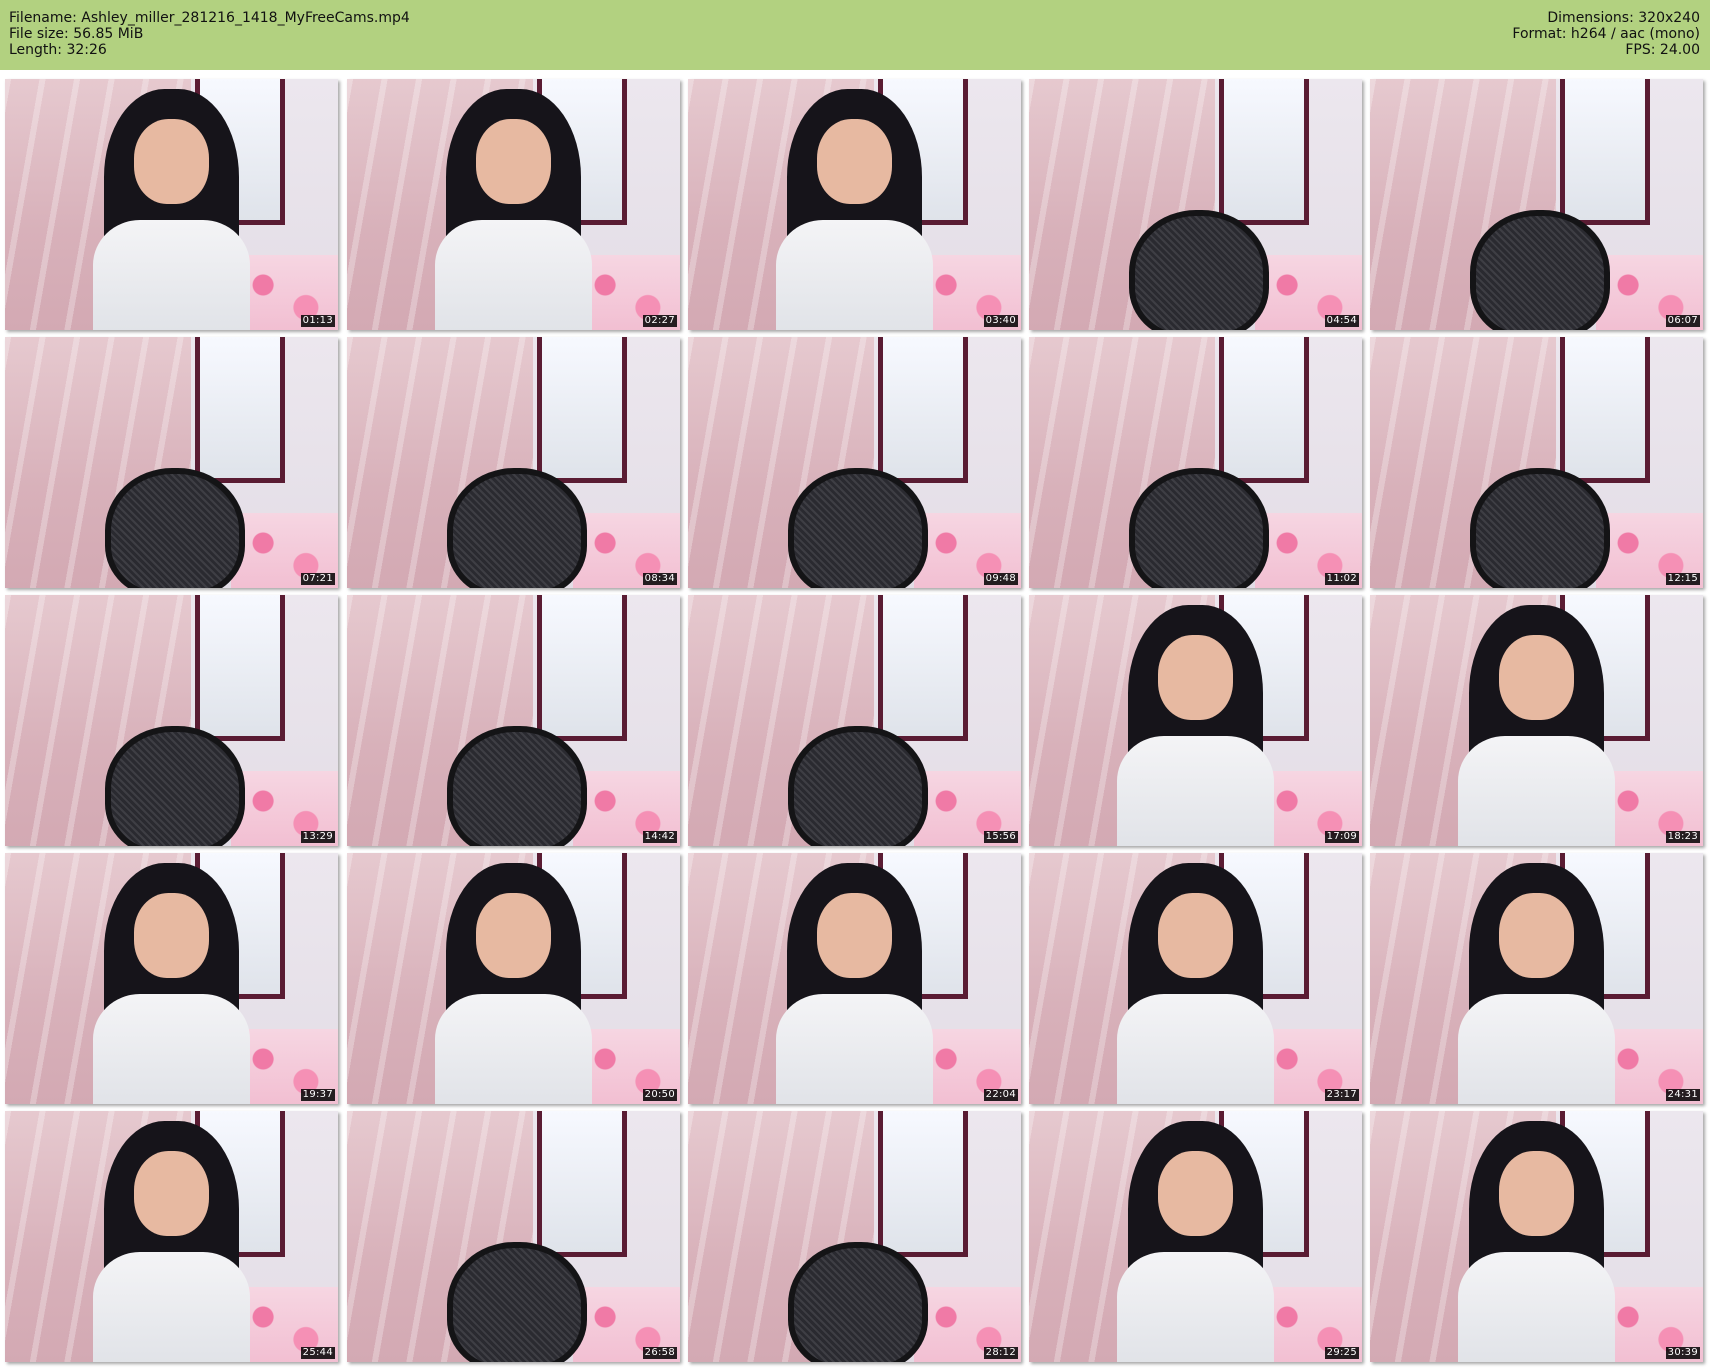 The width and height of the screenshot is (1710, 1370). Describe the element at coordinates (58, 50) in the screenshot. I see `length-text: Length: 32:26` at that location.